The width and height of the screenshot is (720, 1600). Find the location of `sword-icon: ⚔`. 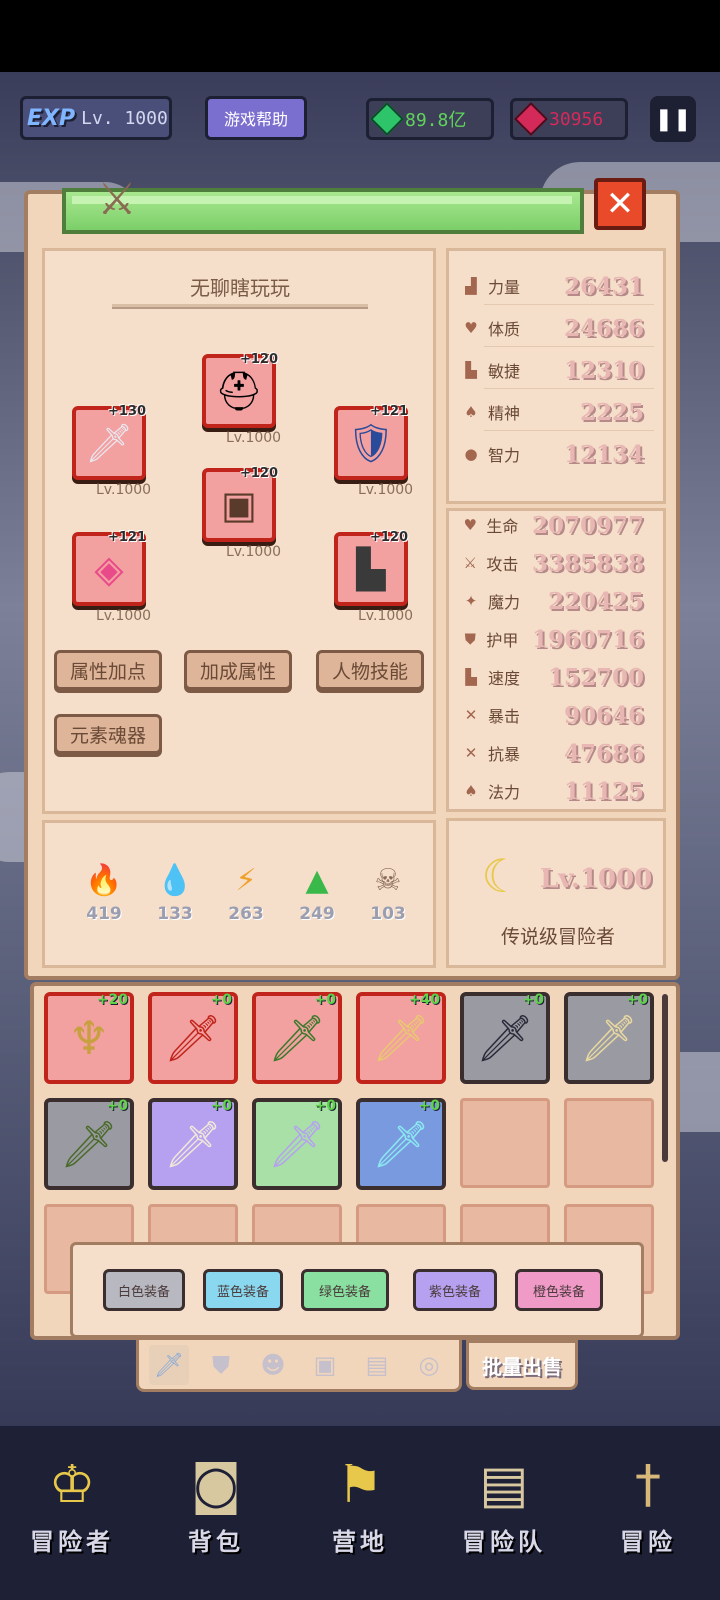

sword-icon: ⚔ is located at coordinates (470, 563).